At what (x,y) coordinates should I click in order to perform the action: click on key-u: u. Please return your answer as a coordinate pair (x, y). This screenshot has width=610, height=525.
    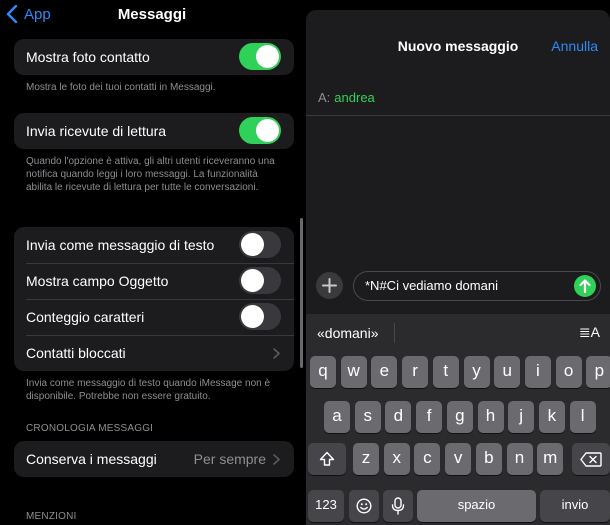
    Looking at the image, I should click on (507, 372).